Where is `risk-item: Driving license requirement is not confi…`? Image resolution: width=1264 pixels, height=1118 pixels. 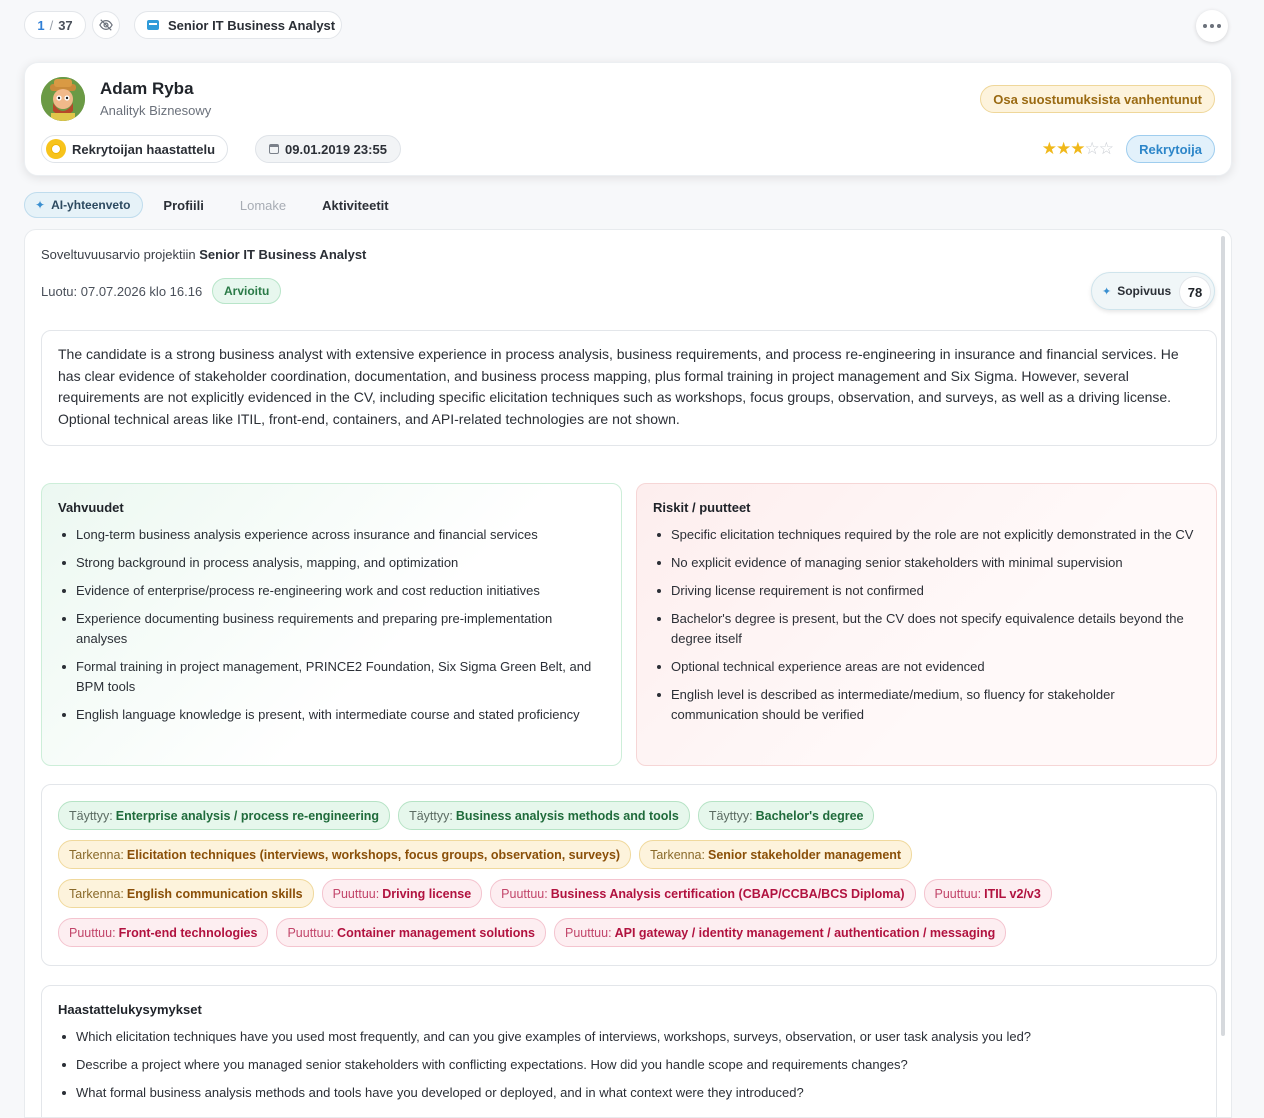 risk-item: Driving license requirement is not confi… is located at coordinates (926, 591).